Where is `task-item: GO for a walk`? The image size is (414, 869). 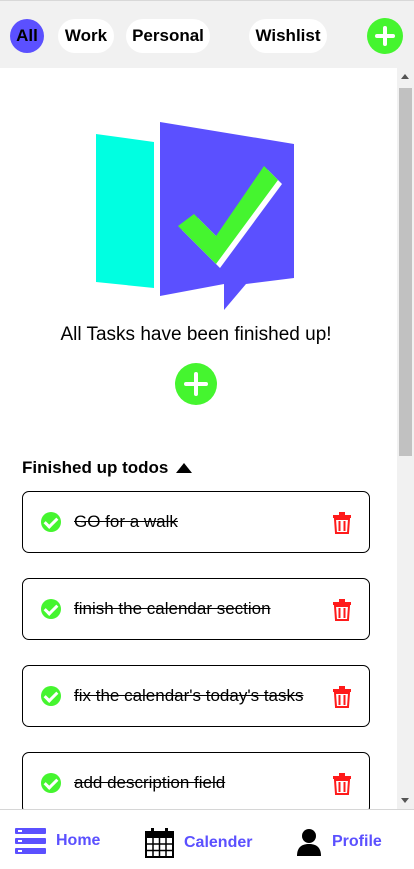 task-item: GO for a walk is located at coordinates (196, 522).